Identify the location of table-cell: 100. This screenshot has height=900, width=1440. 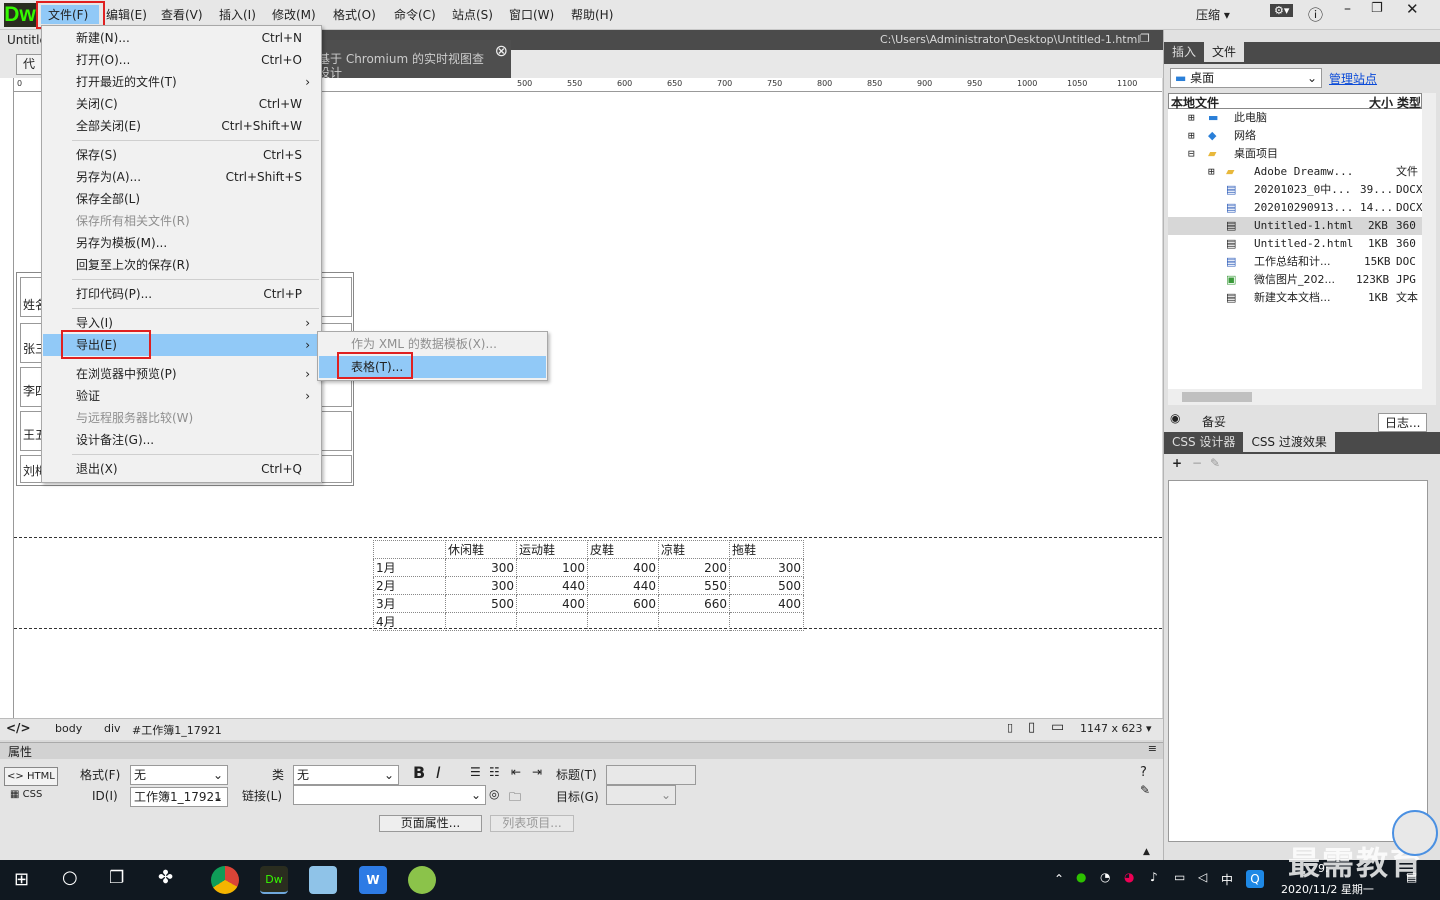
(552, 567).